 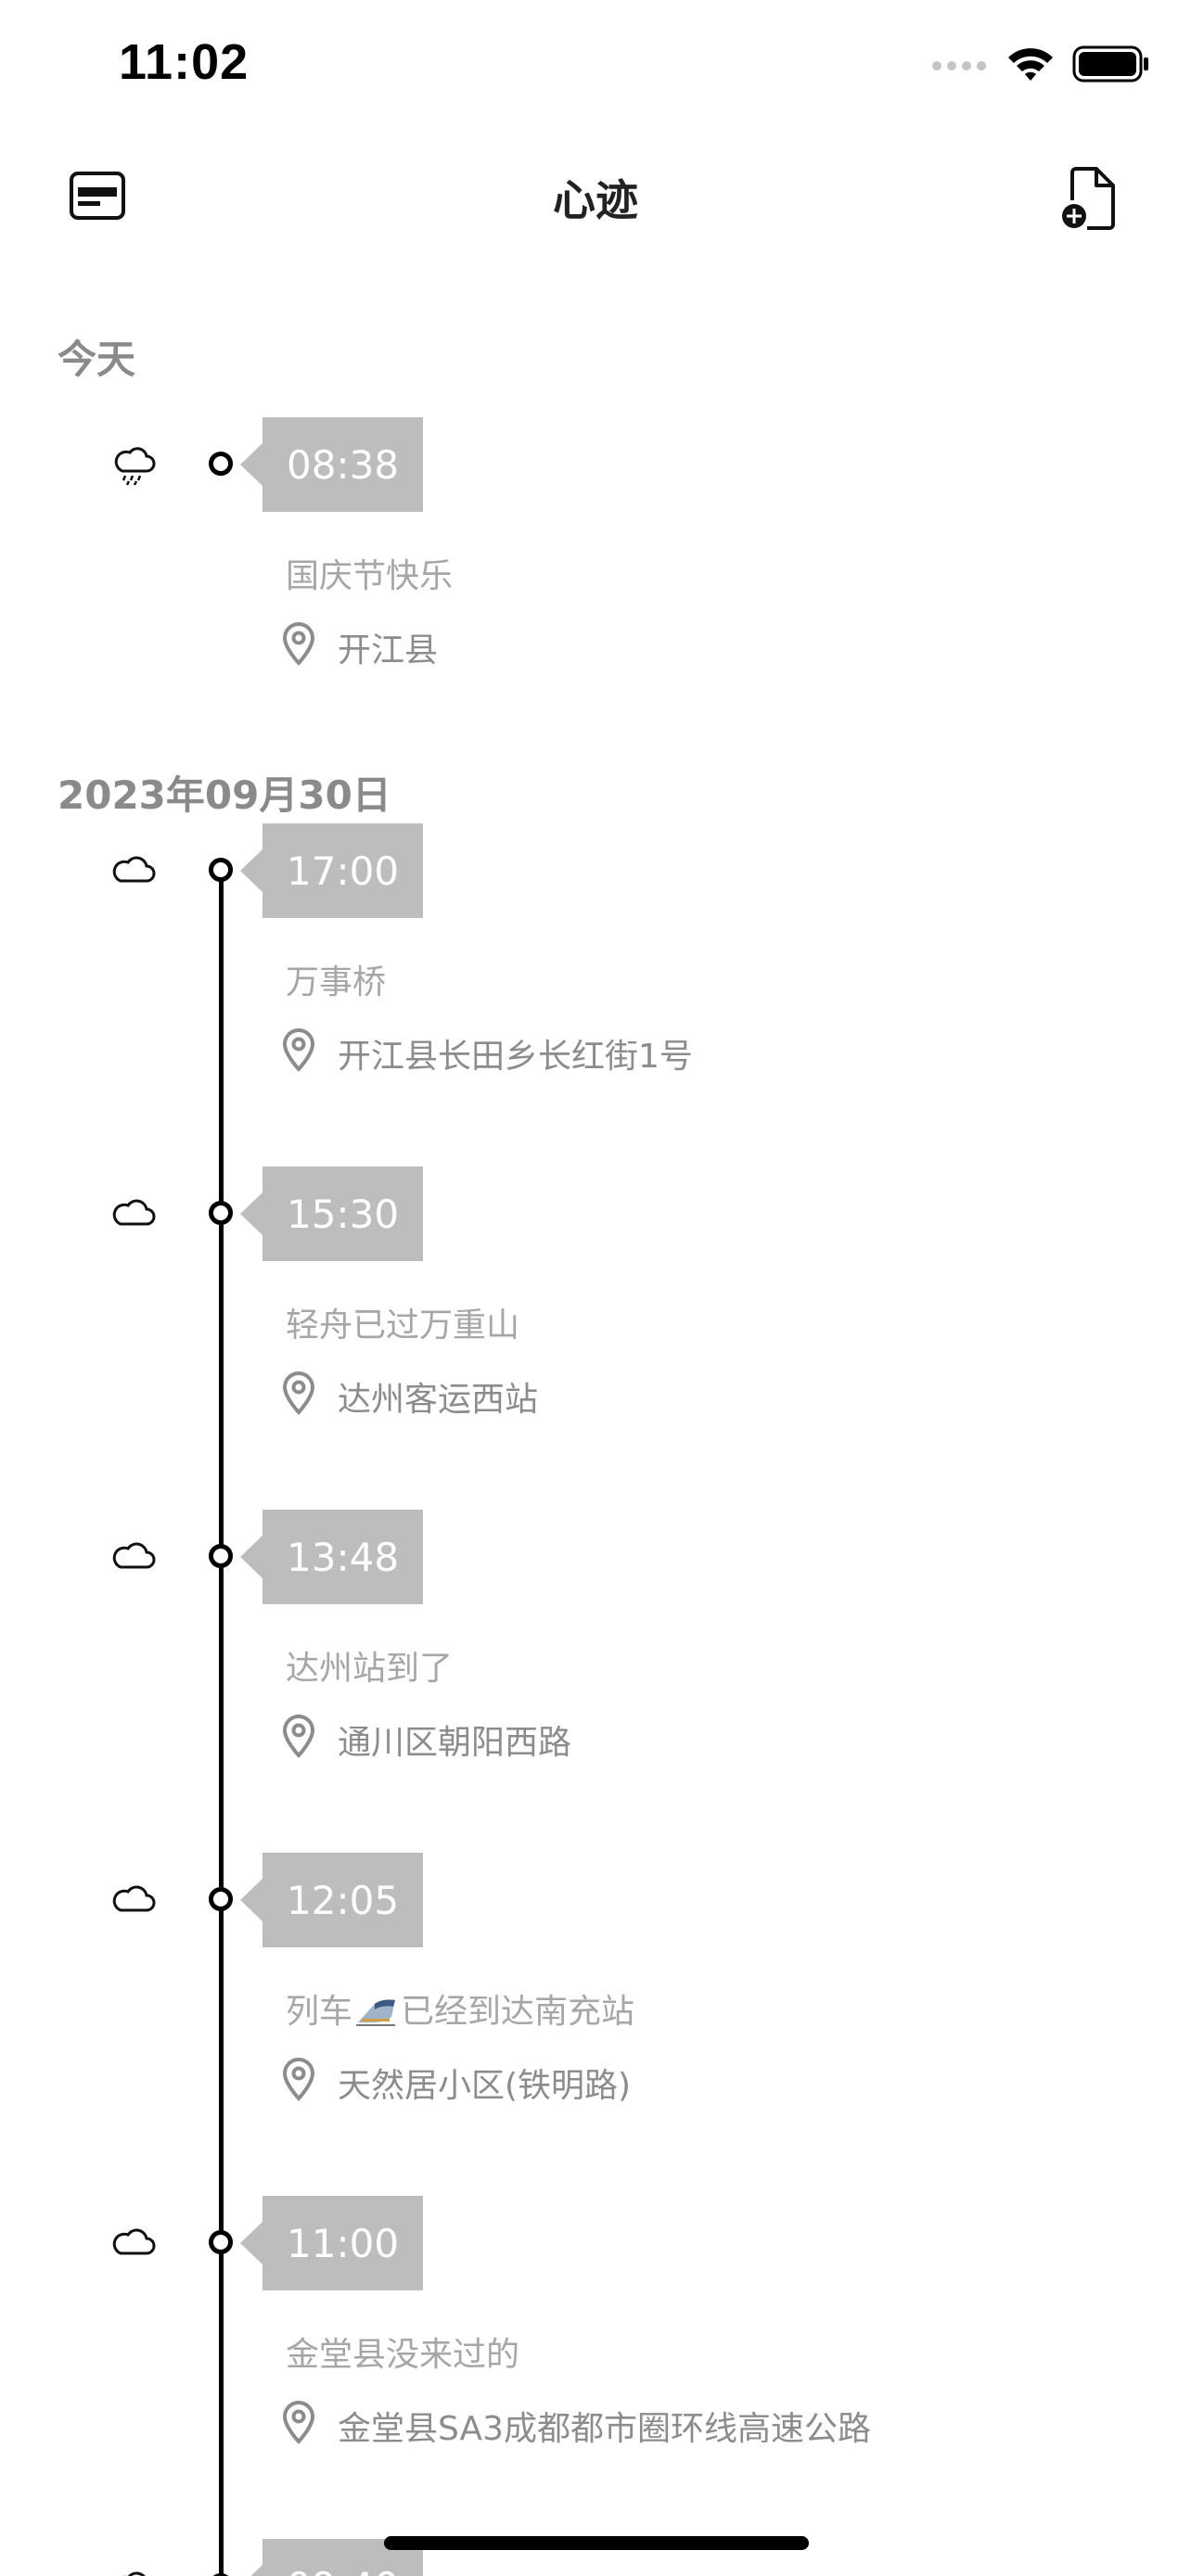 What do you see at coordinates (331, 1900) in the screenshot?
I see `time-bubble: 12:05` at bounding box center [331, 1900].